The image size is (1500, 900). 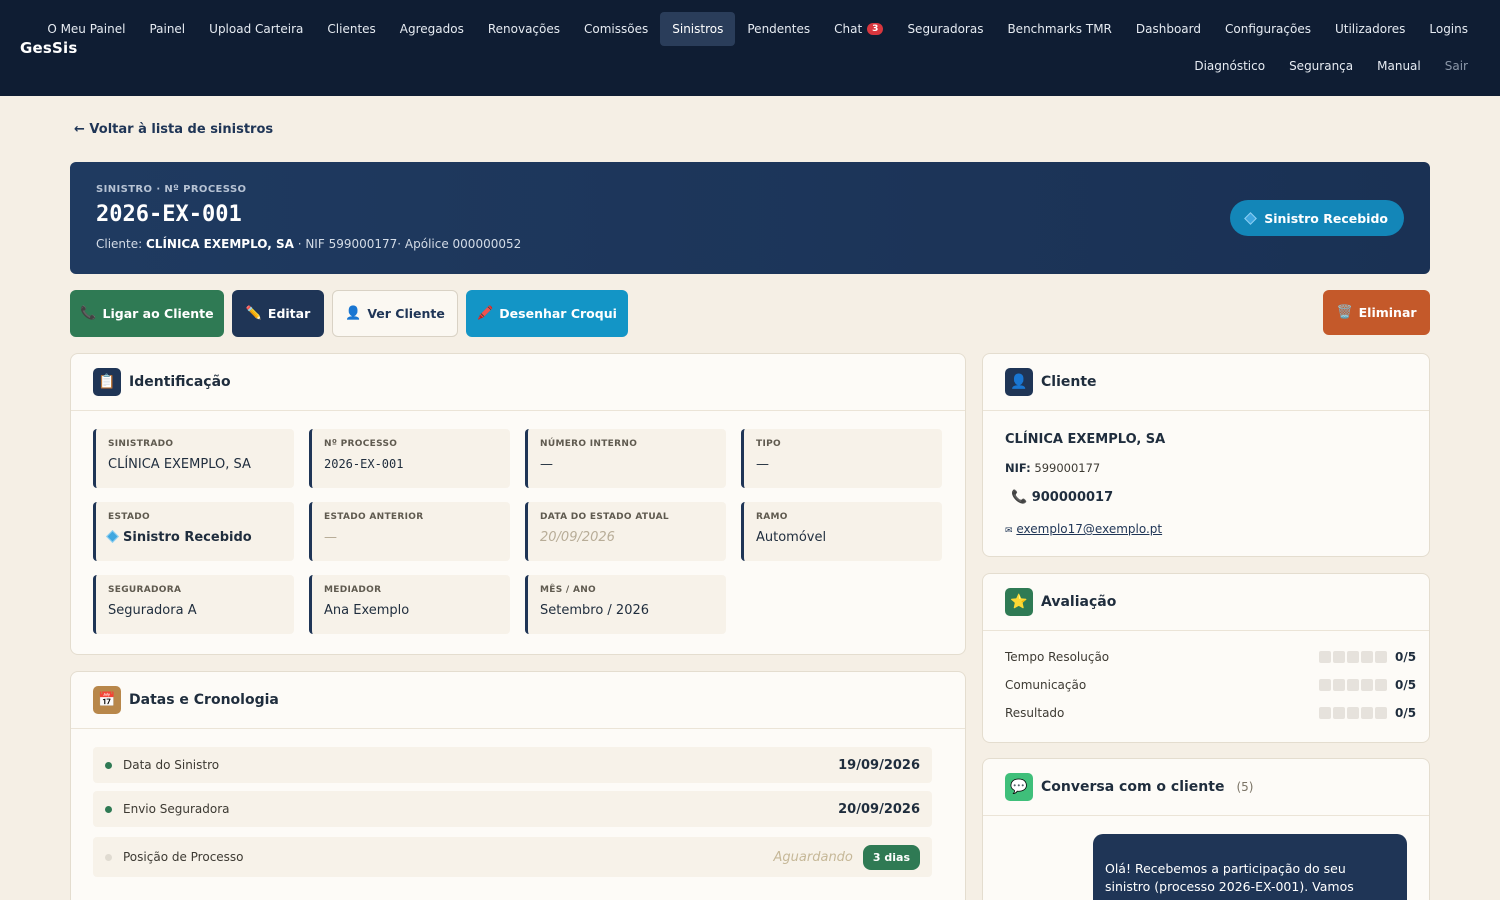 What do you see at coordinates (1399, 66) in the screenshot?
I see `nav-item-manual: Manual` at bounding box center [1399, 66].